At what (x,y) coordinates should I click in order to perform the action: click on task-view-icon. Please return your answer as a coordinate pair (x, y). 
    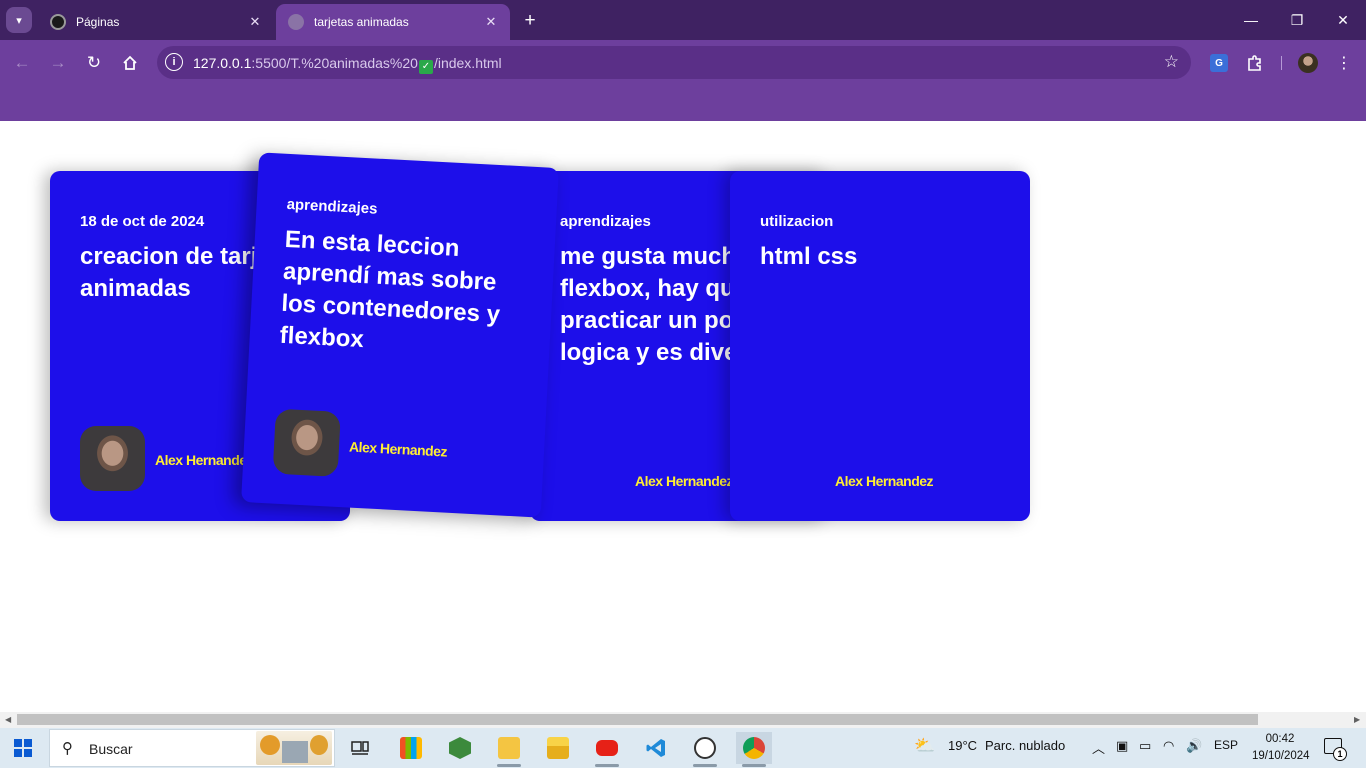
    Looking at the image, I should click on (360, 748).